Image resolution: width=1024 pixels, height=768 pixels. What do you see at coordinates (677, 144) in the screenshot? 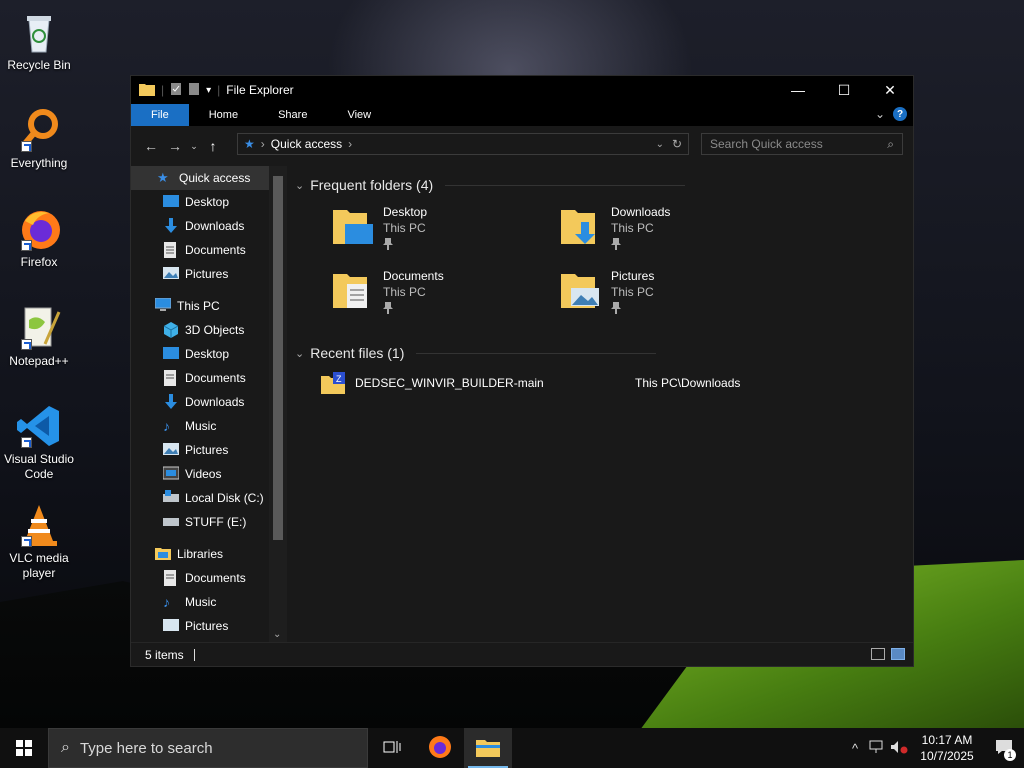
I see `refresh-icon: ↻` at bounding box center [677, 144].